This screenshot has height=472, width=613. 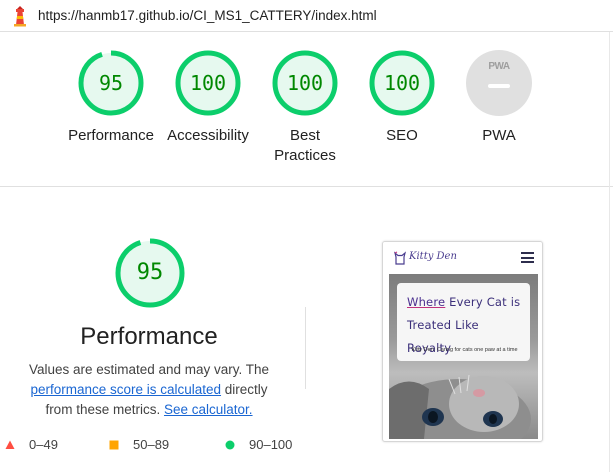 I want to click on gauge-performance: 95 Performance, so click(x=111, y=98).